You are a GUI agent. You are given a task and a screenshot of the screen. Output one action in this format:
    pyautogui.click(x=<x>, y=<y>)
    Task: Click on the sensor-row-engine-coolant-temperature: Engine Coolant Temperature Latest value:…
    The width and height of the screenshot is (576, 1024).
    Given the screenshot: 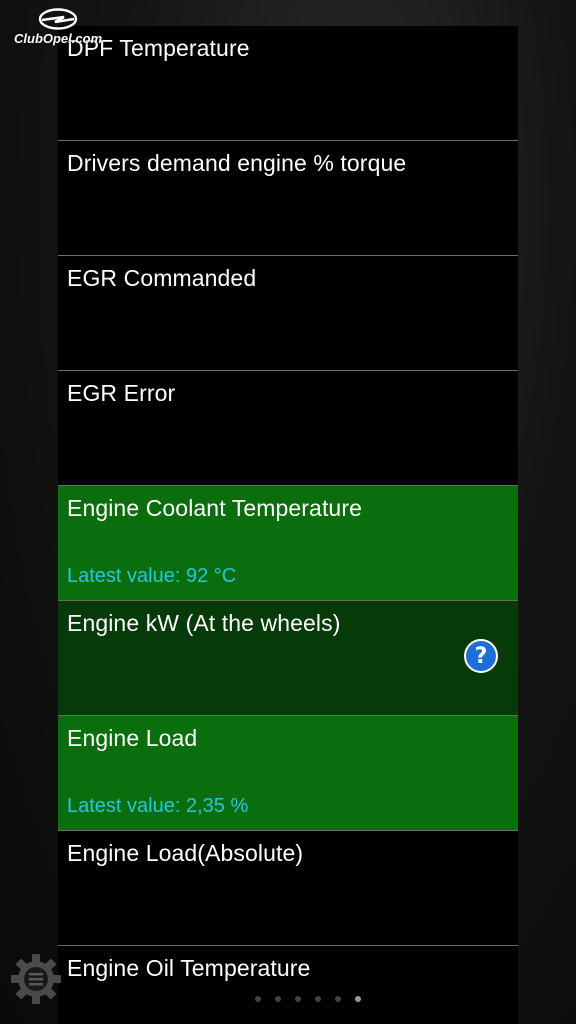 What is the action you would take?
    pyautogui.click(x=288, y=543)
    